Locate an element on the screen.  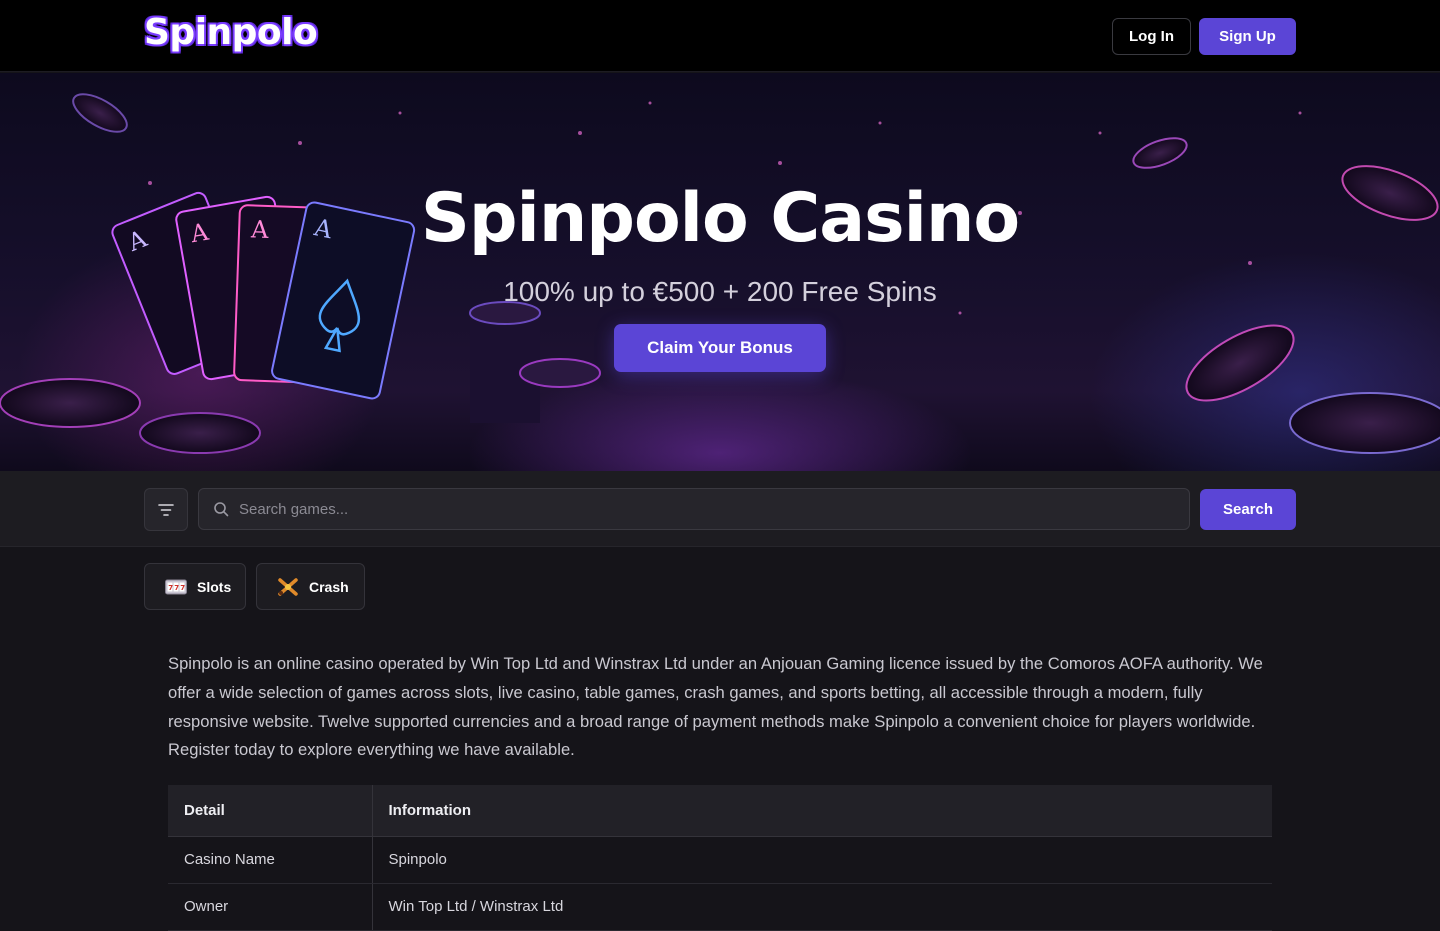
crash-icon is located at coordinates (288, 586).